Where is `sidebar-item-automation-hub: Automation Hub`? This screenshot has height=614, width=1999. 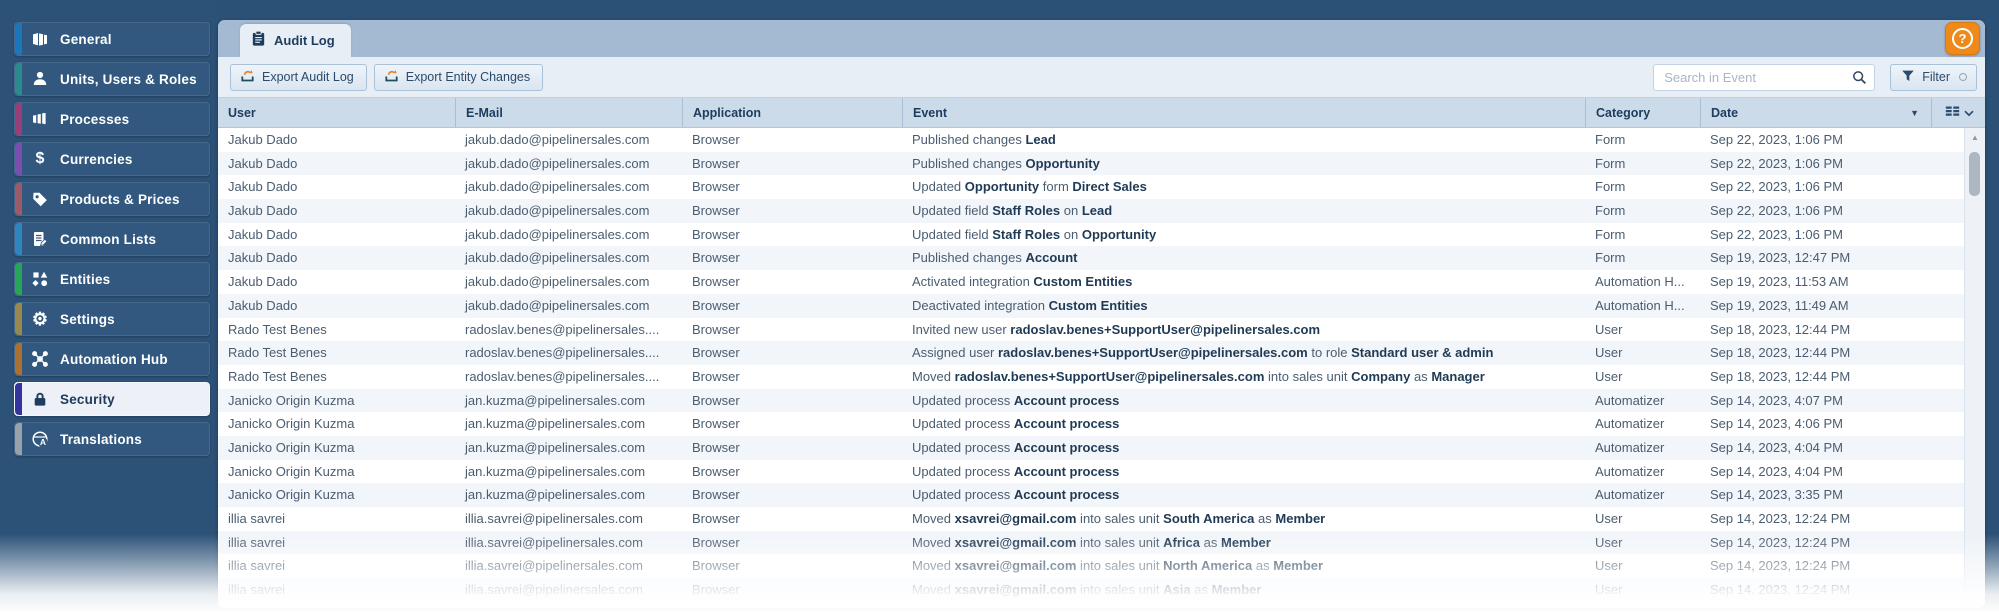 sidebar-item-automation-hub: Automation Hub is located at coordinates (112, 359).